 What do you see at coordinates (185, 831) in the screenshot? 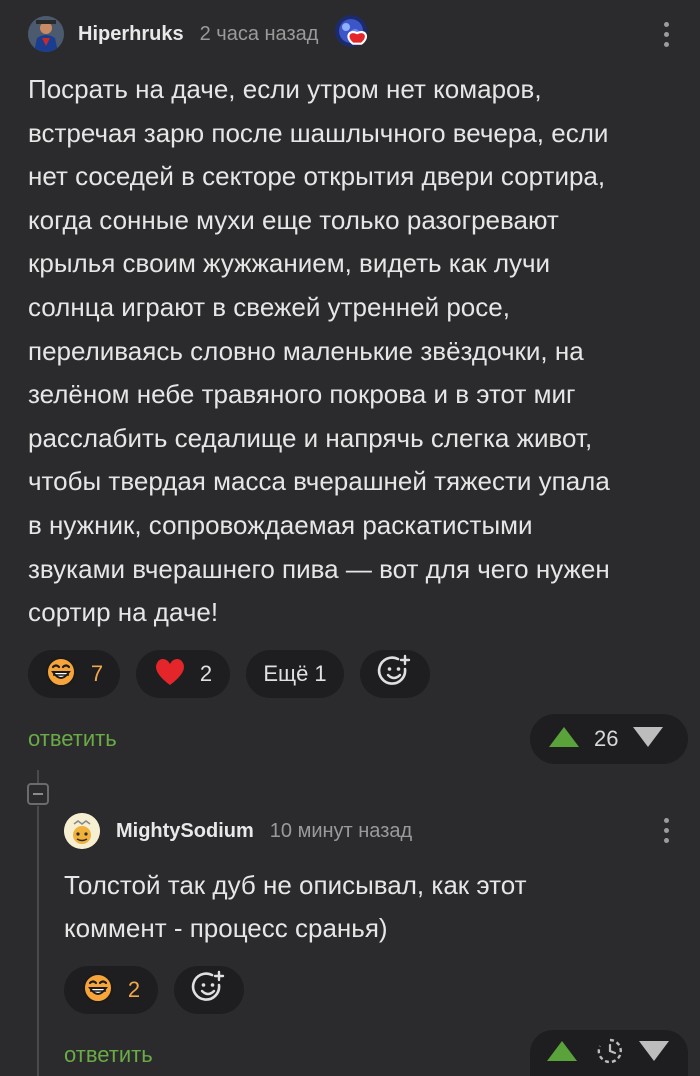
I see `author-name: MightySodium` at bounding box center [185, 831].